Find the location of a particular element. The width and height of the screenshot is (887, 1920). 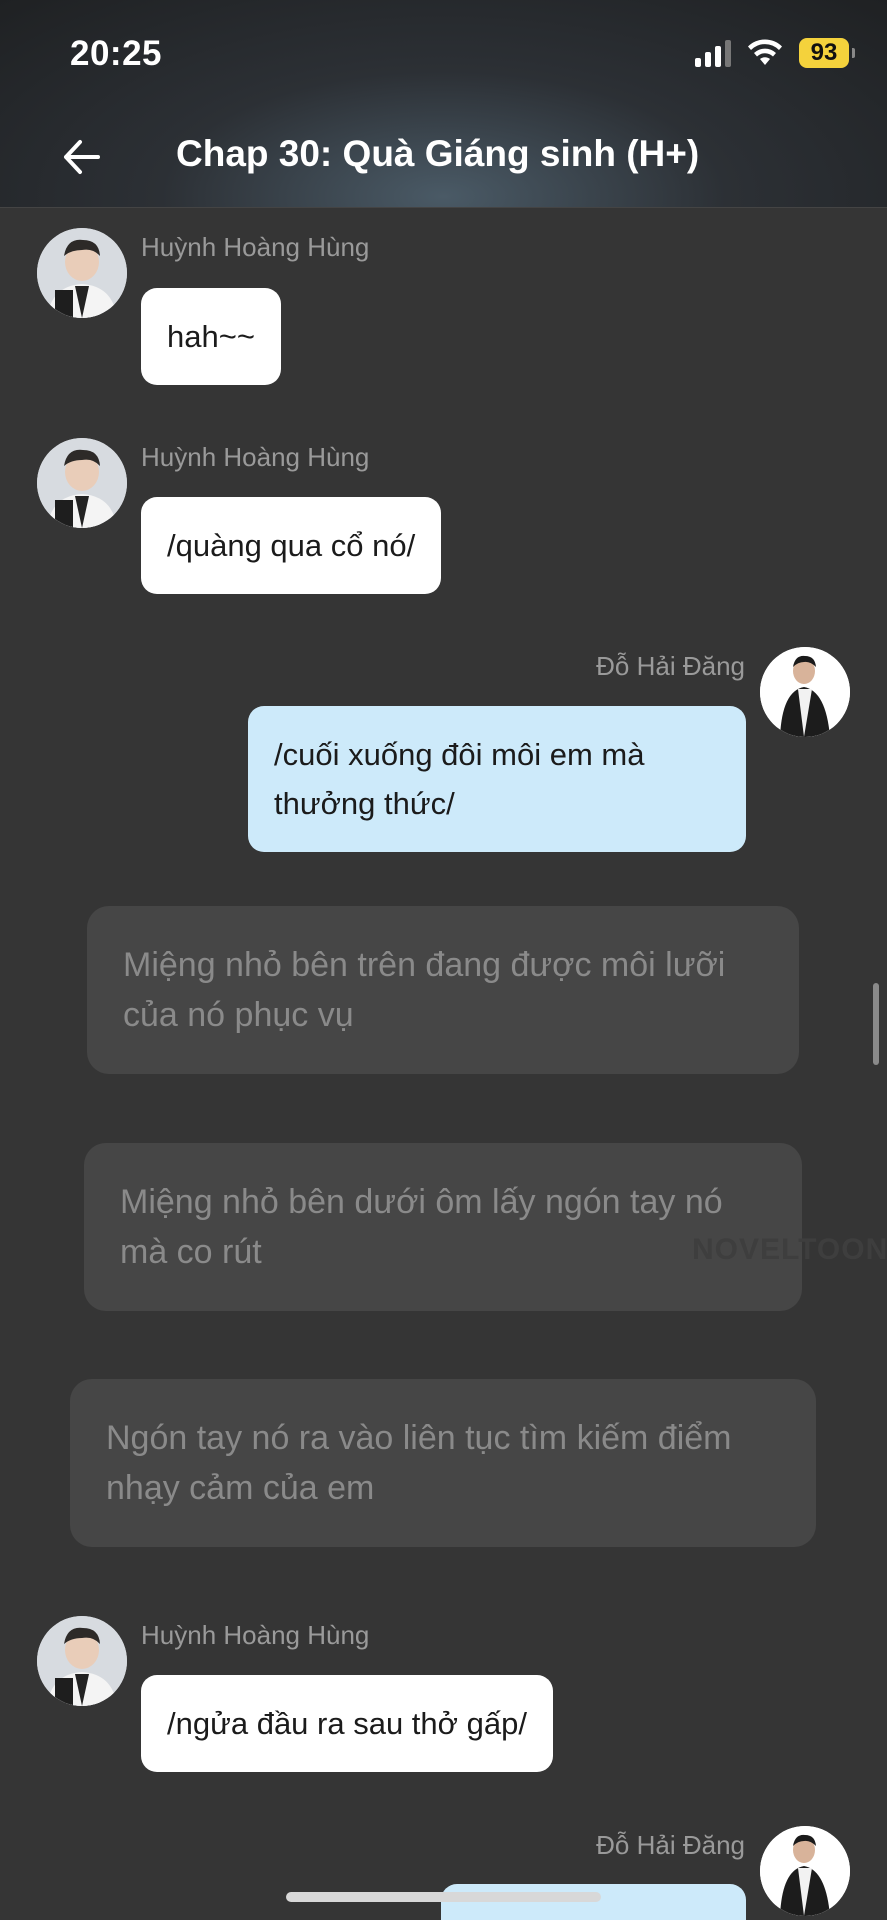

message-bubble: hah~~ is located at coordinates (211, 336).